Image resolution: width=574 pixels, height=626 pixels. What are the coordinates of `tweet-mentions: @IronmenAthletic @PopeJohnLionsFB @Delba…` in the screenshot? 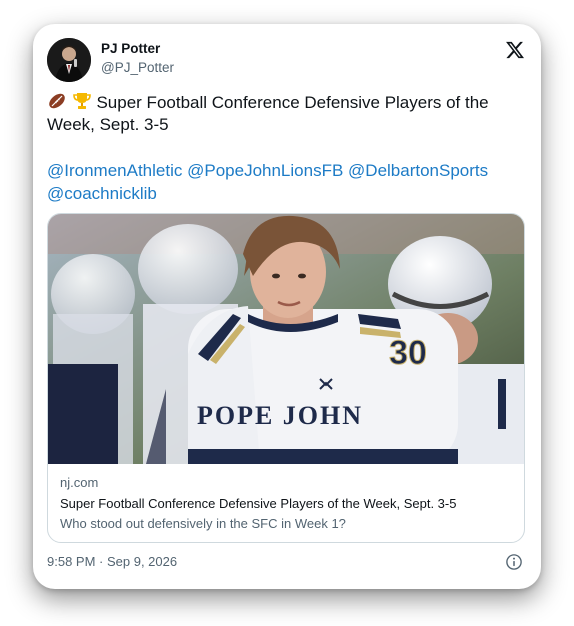 It's located at (289, 182).